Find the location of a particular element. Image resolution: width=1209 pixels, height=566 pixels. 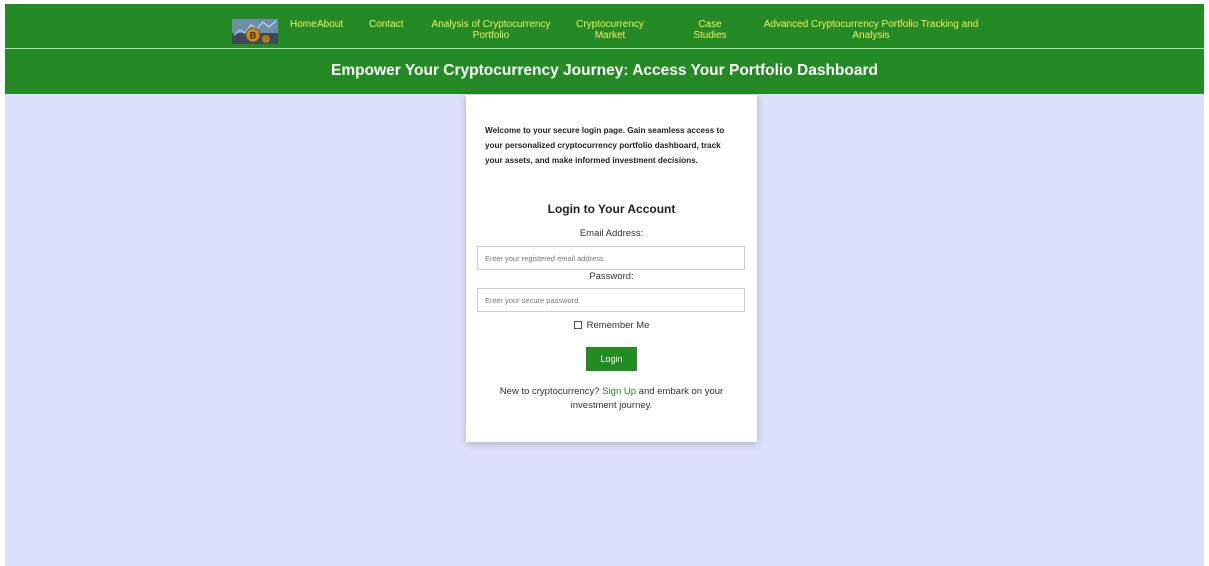

remember-me-row: Remember Me is located at coordinates (611, 325).